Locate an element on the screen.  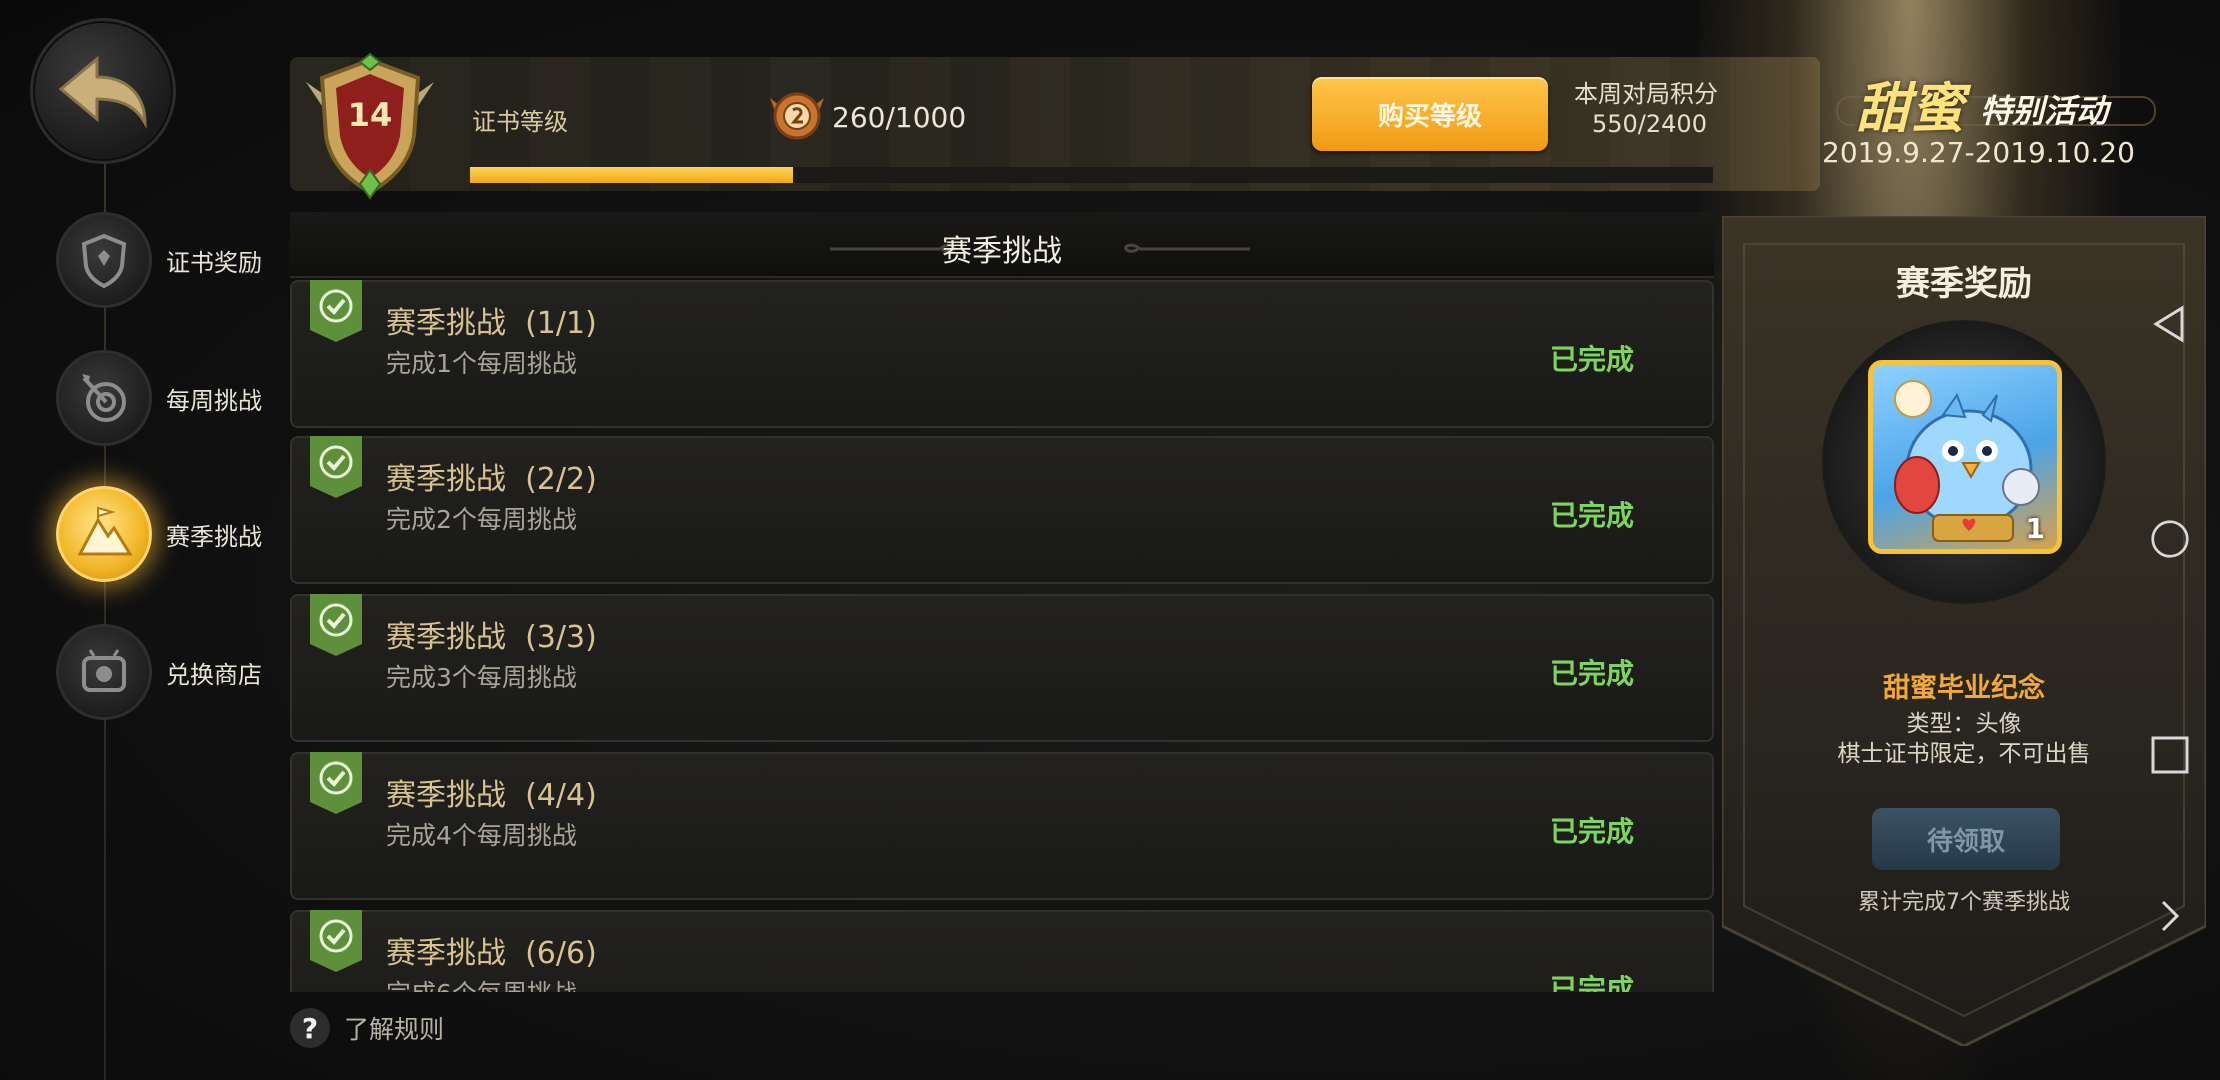
level-number: 14 is located at coordinates (370, 115).